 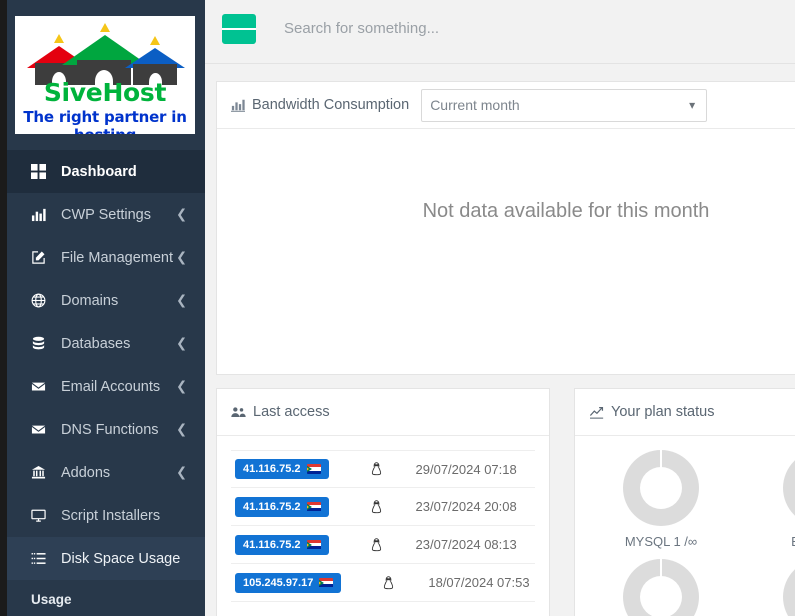 I want to click on sidebar-item-email-accounts: Email Accounts ❮, so click(x=106, y=386).